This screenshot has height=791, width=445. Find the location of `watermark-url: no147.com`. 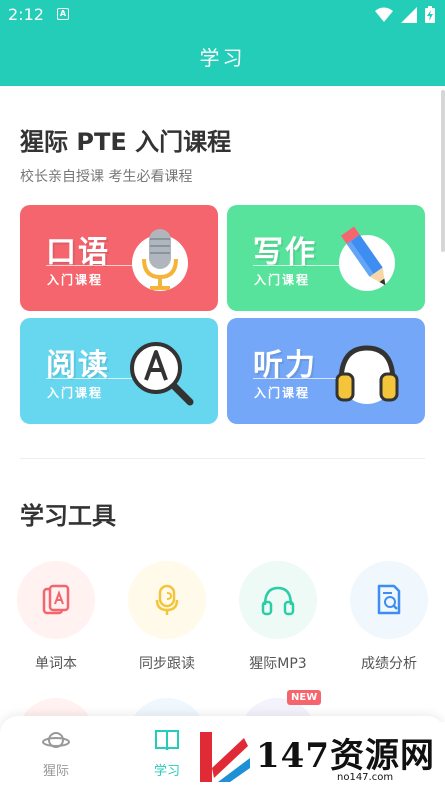

watermark-url: no147.com is located at coordinates (365, 777).